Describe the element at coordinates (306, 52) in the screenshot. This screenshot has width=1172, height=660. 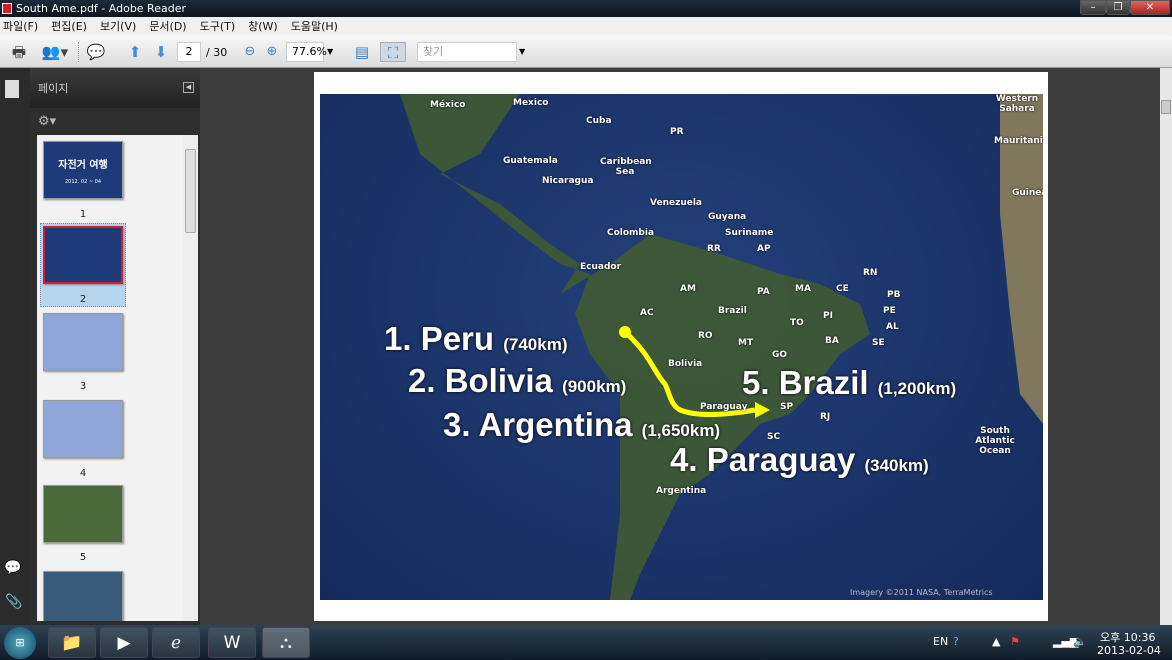
I see `zoom-input: 77.6%` at that location.